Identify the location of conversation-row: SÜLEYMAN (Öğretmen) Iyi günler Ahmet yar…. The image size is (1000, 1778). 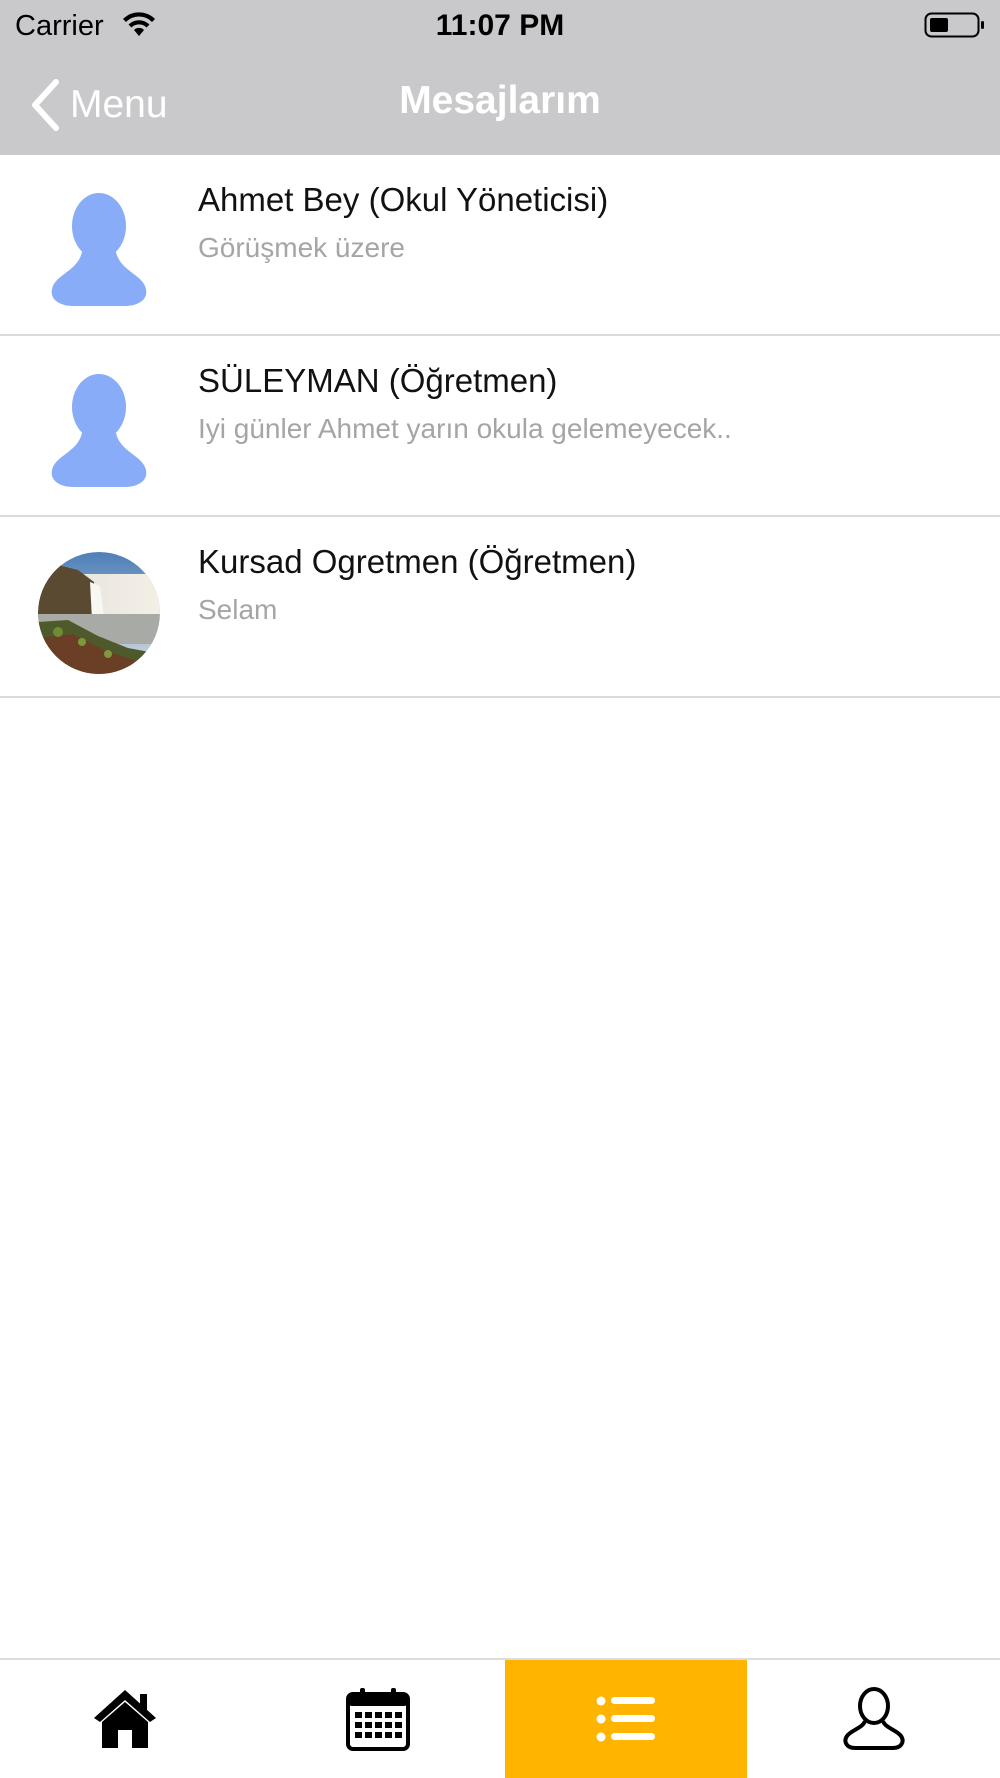
(500, 426).